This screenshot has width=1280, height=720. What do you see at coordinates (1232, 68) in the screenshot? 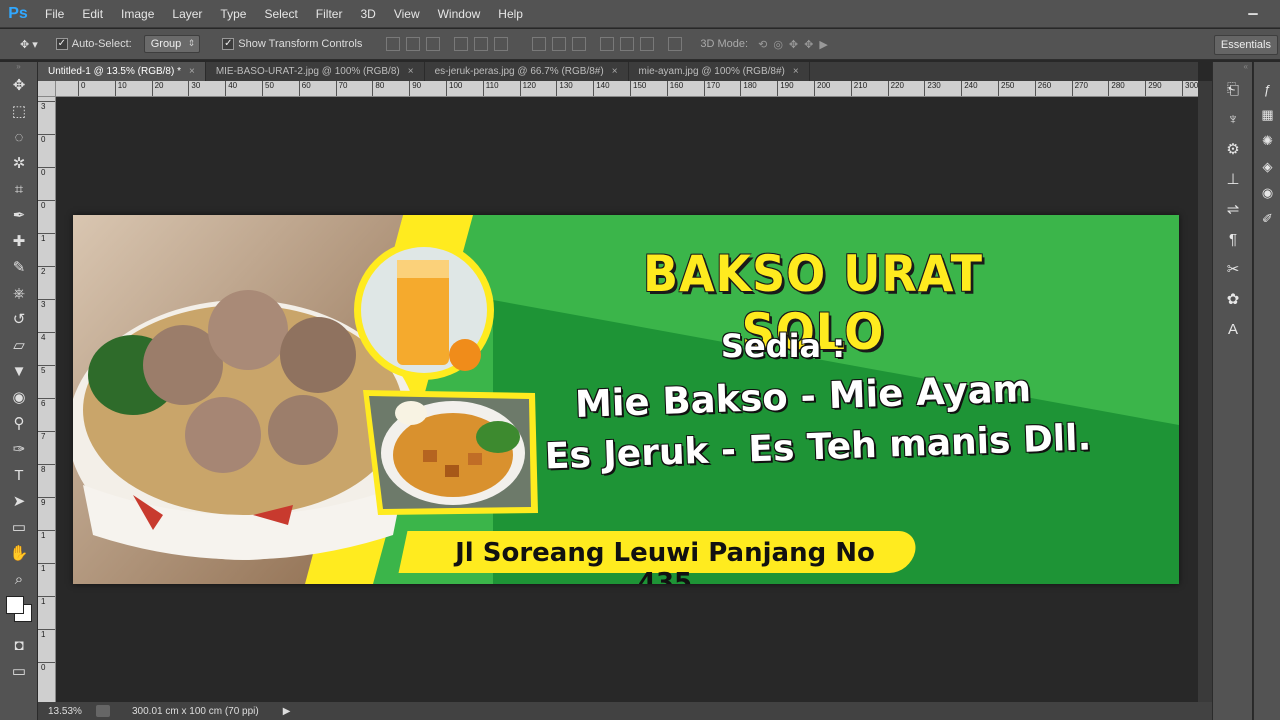
I see `collapse-icon: «` at bounding box center [1232, 68].